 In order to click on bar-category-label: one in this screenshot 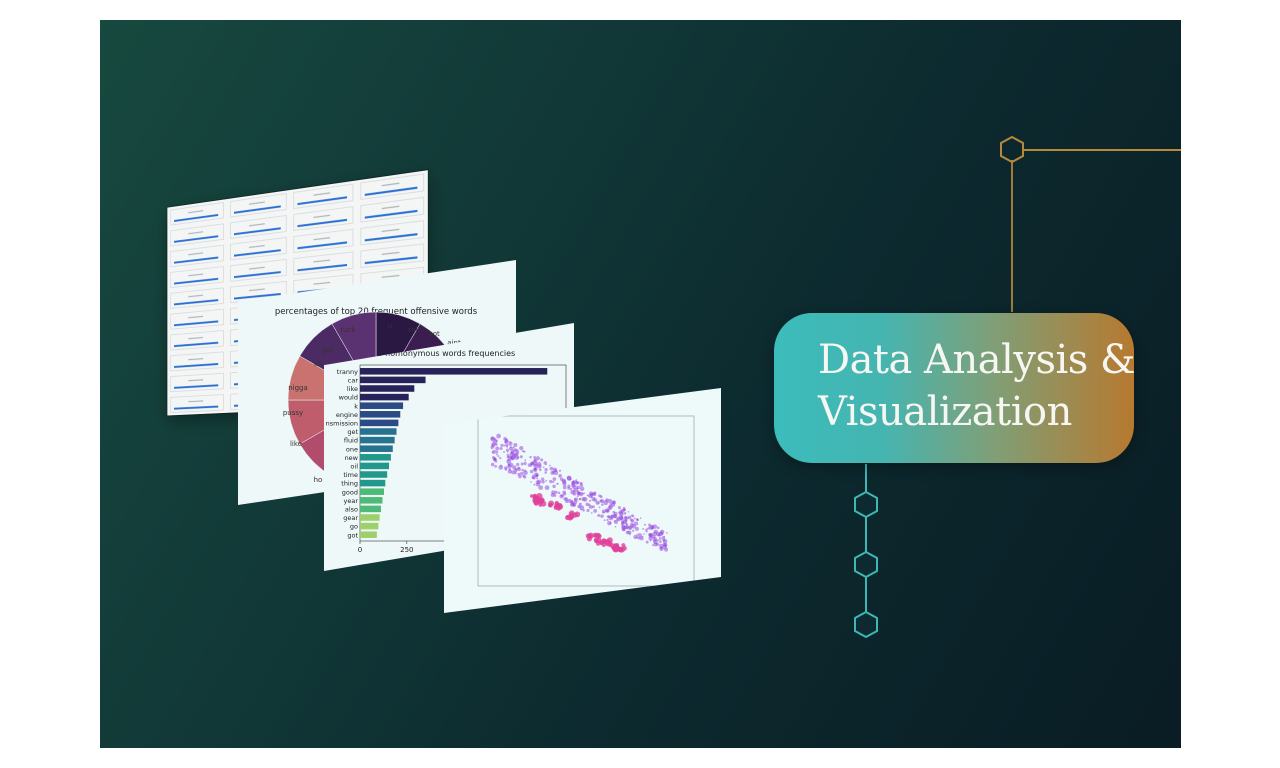, I will do `click(352, 449)`.